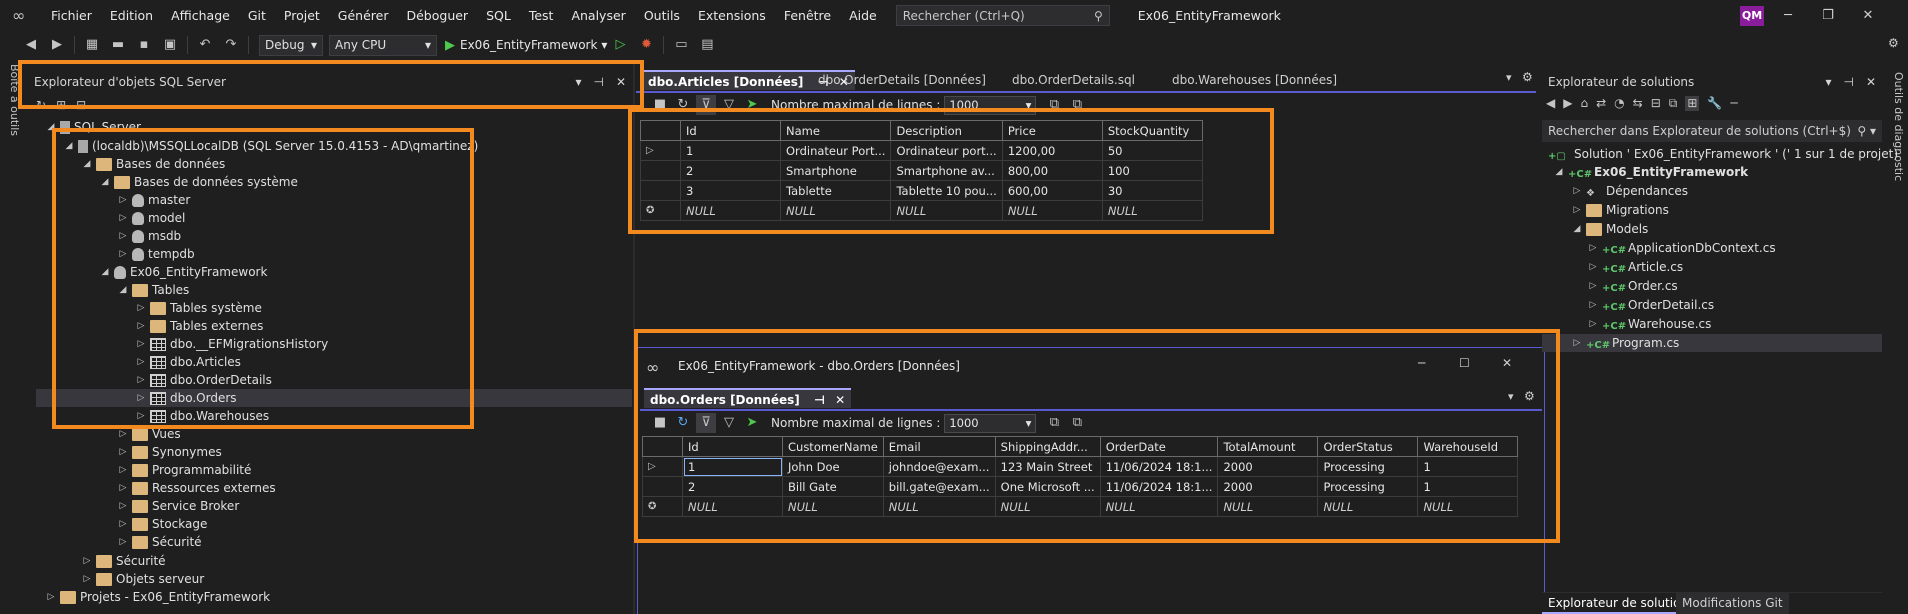 Image resolution: width=1908 pixels, height=614 pixels. What do you see at coordinates (660, 150) in the screenshot?
I see `current-row-indicator-icon: ▷` at bounding box center [660, 150].